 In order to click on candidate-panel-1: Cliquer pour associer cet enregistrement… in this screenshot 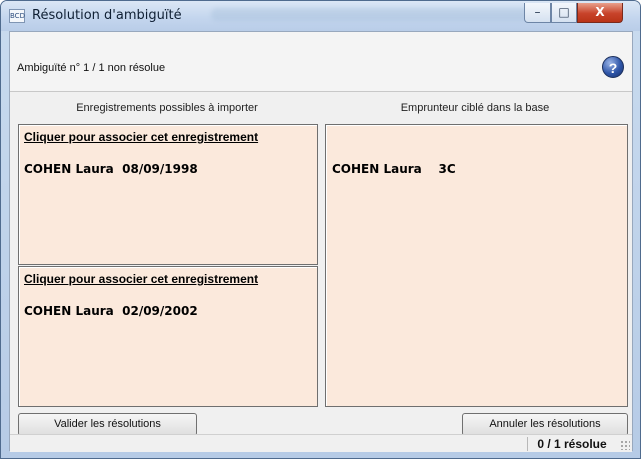, I will do `click(168, 194)`.